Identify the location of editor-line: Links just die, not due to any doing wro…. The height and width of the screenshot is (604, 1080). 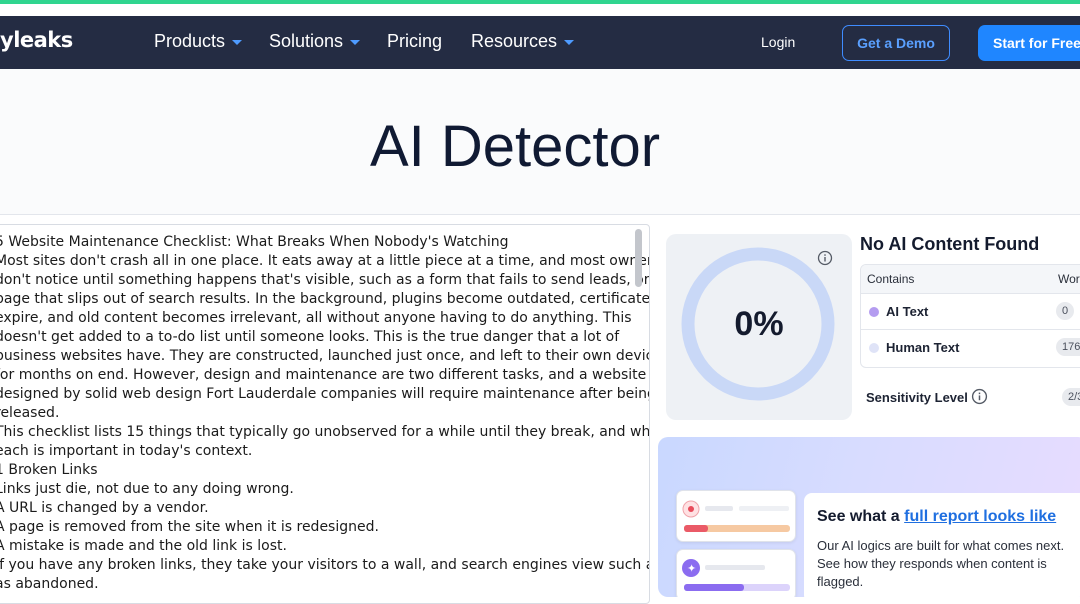
(147, 489).